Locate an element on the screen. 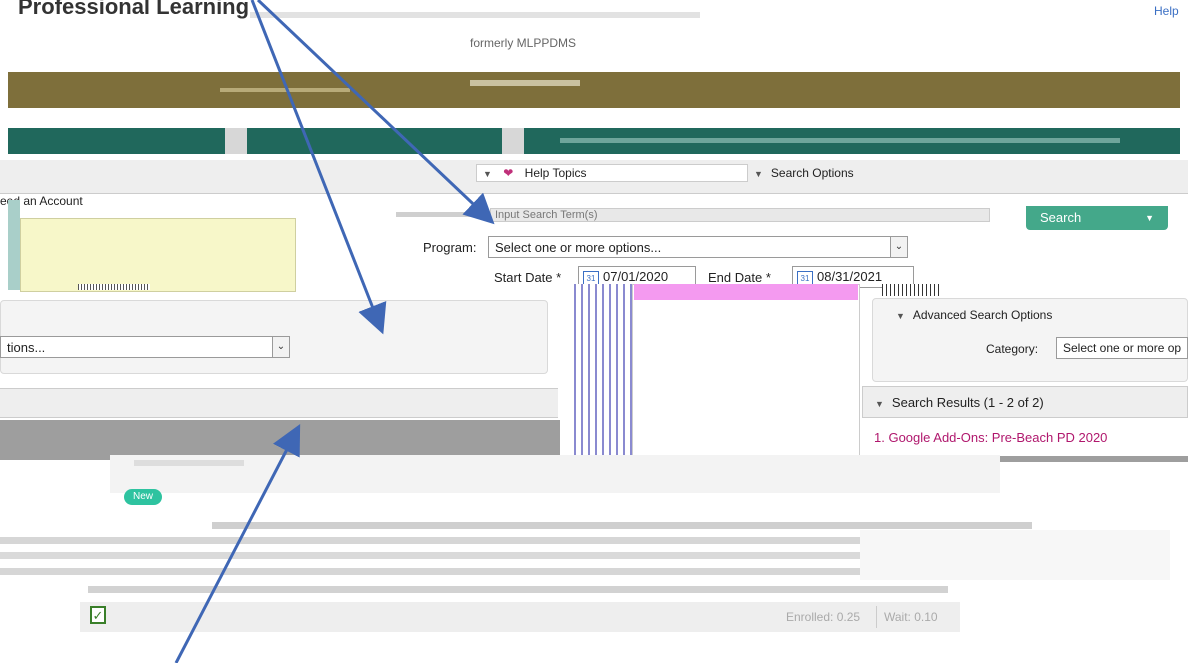  search-results-label: Search Results (1 - 2 of 2) is located at coordinates (967, 402).